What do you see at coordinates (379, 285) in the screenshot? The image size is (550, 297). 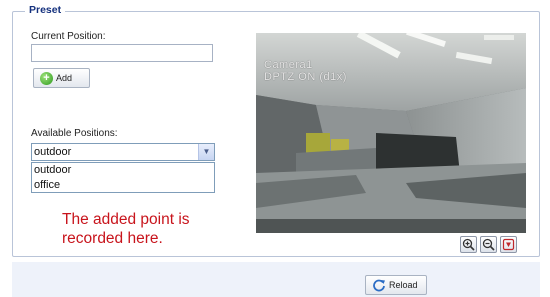 I see `reload-icon` at bounding box center [379, 285].